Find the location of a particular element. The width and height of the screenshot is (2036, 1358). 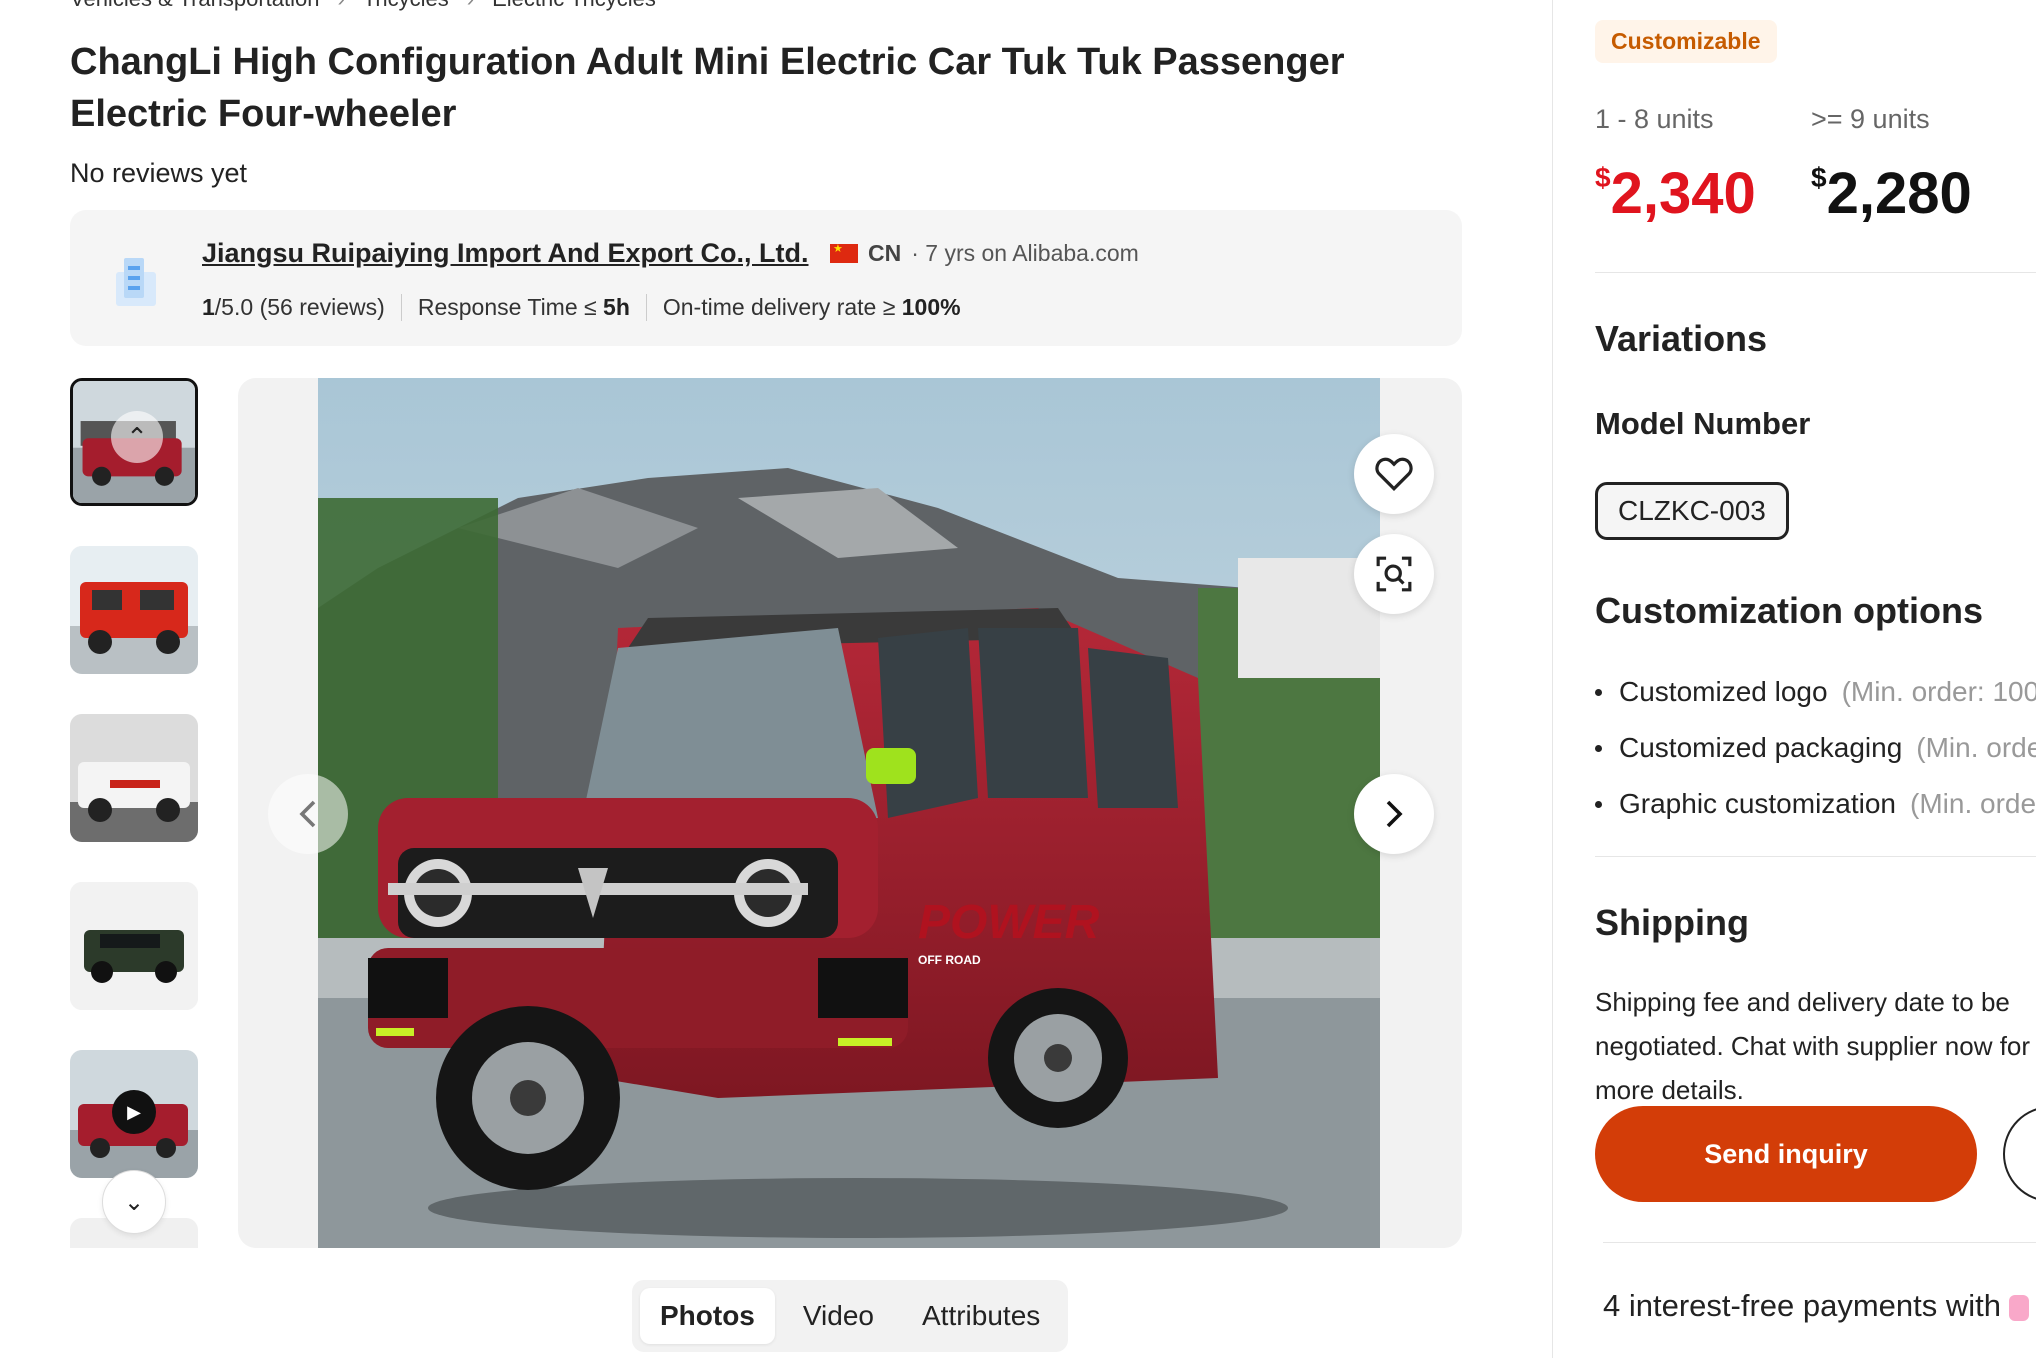

breadcrumb-item: Tricycles is located at coordinates (406, 6).